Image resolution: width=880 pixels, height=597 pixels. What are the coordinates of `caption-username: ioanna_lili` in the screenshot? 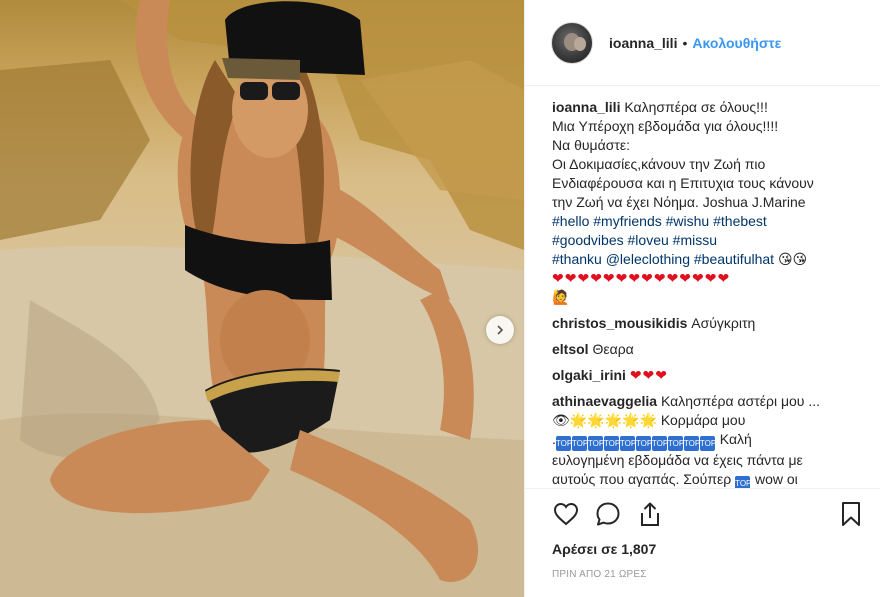 It's located at (586, 107).